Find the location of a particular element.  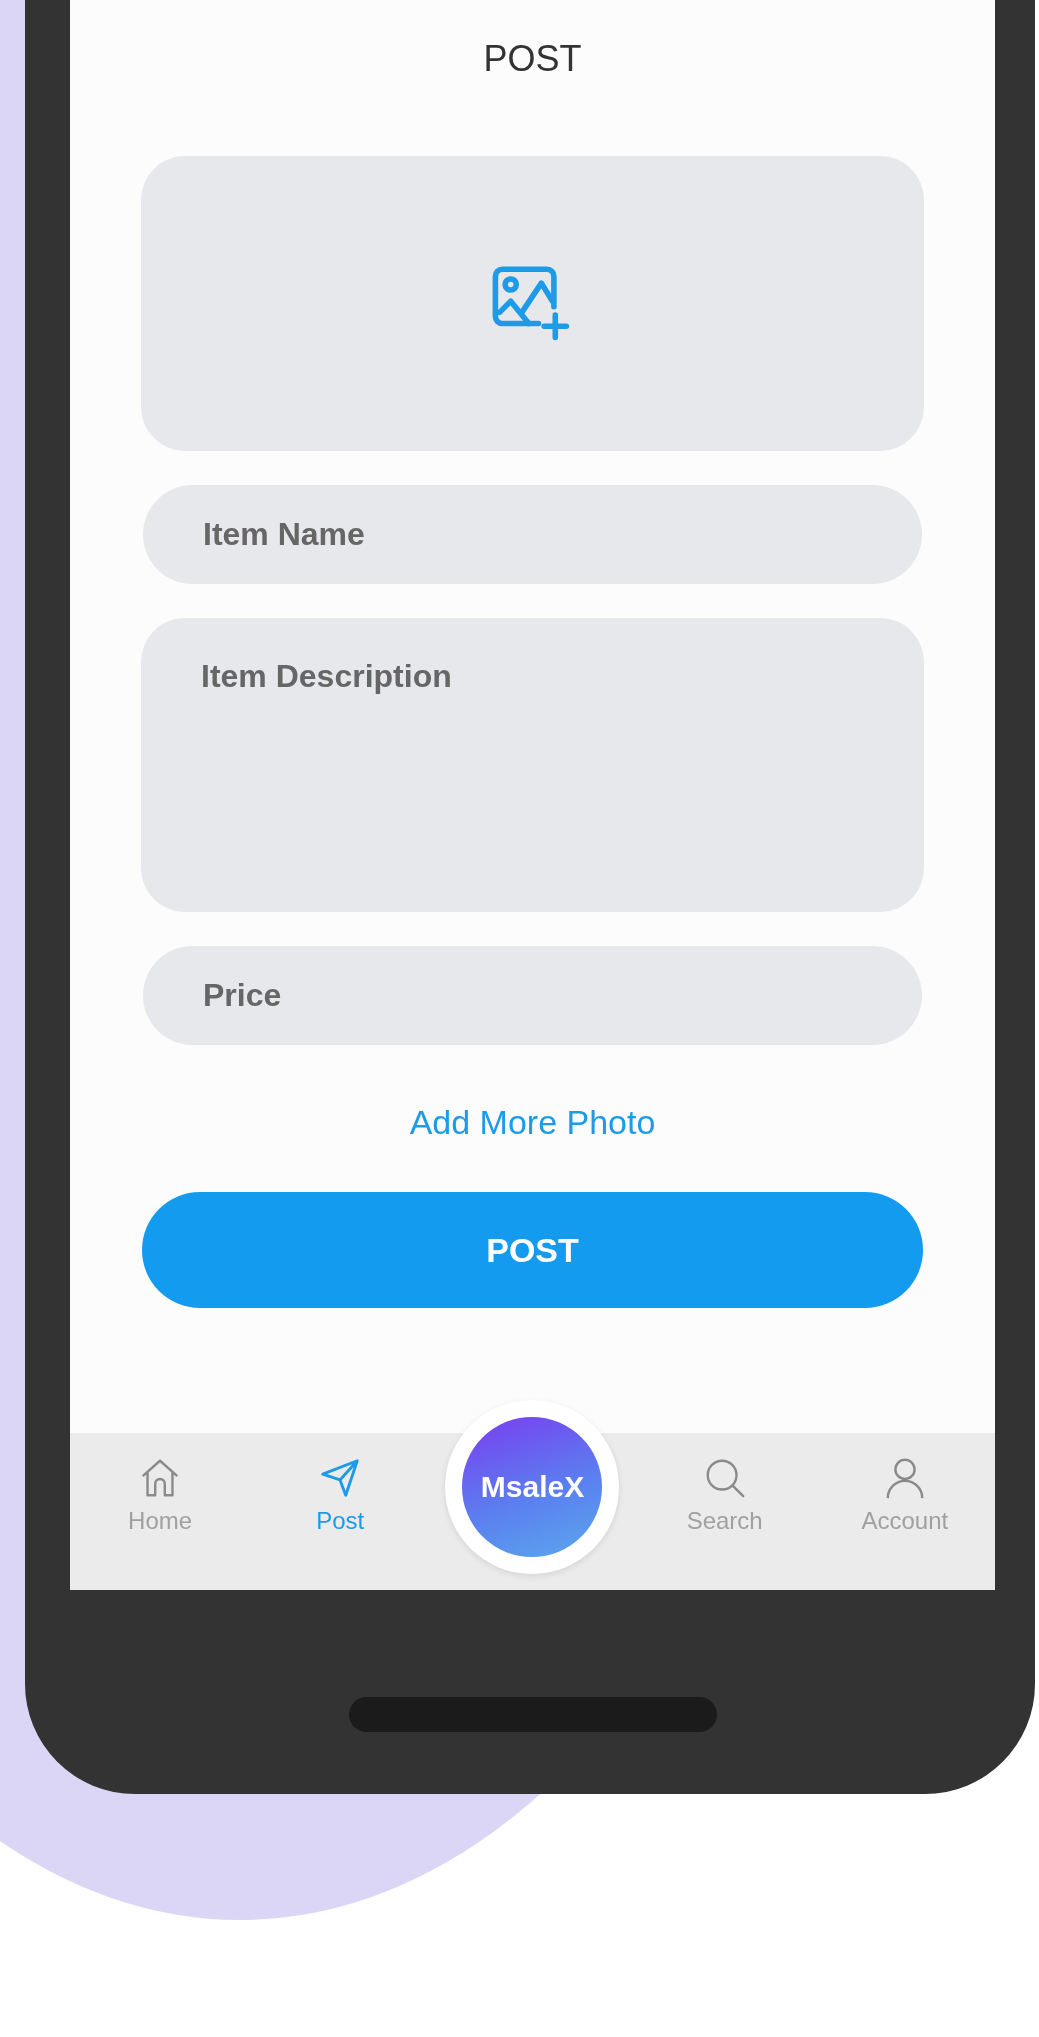

item-description-field: Item Description is located at coordinates (532, 765).